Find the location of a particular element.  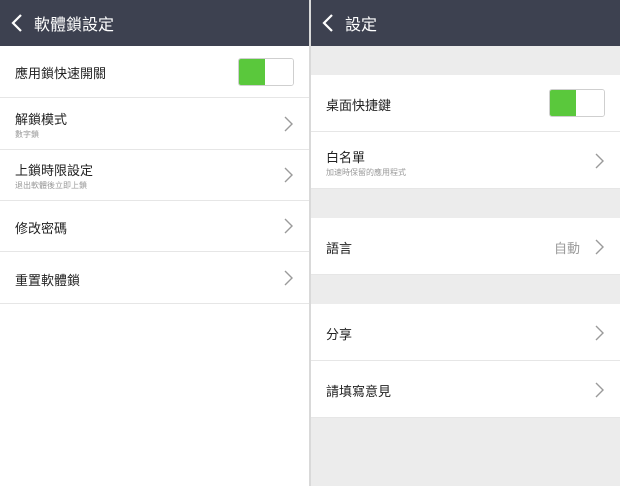

row-label: 重置軟體鎖 is located at coordinates (48, 281).